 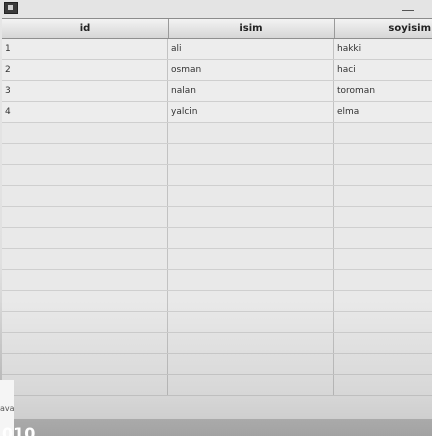 I want to click on minimize-button, so click(x=408, y=5).